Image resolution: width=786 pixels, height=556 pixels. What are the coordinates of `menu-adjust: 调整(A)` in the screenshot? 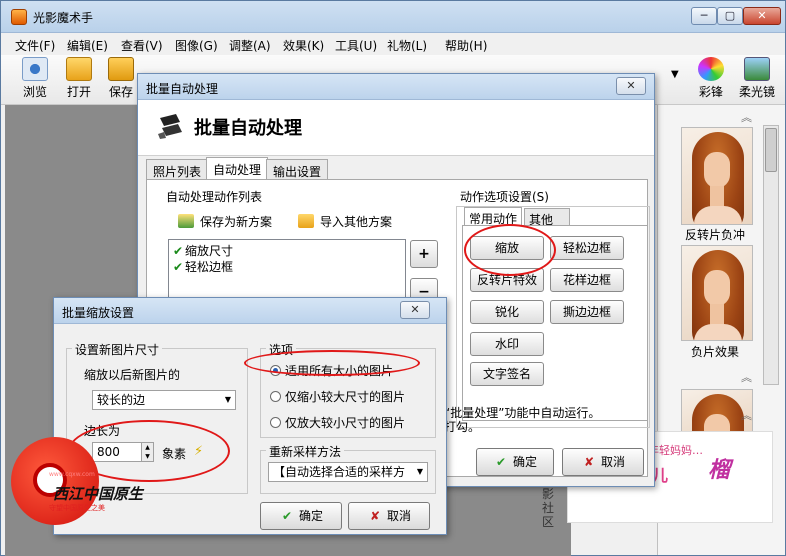 It's located at (250, 45).